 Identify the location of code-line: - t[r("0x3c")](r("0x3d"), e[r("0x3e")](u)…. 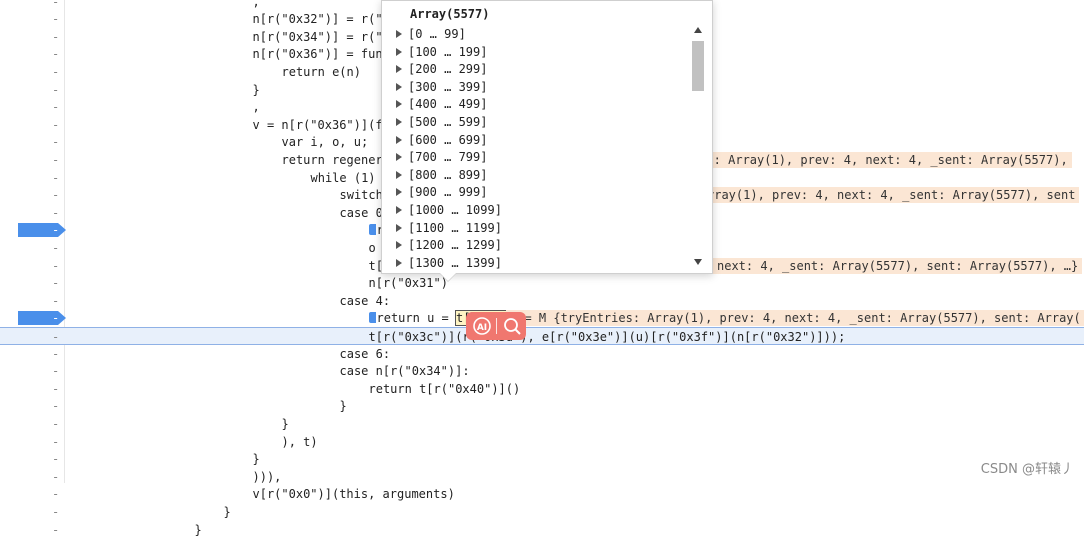
(542, 336).